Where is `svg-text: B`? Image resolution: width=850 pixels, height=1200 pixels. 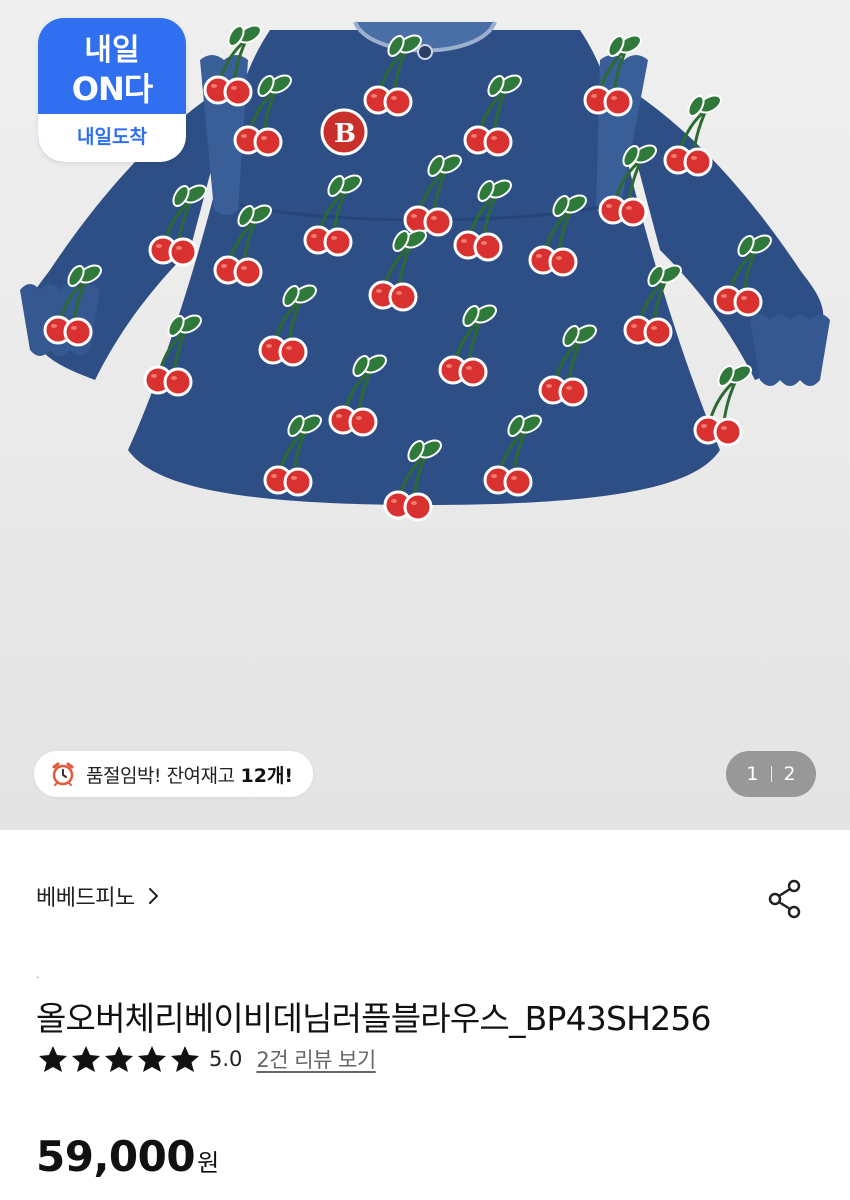 svg-text: B is located at coordinates (345, 134).